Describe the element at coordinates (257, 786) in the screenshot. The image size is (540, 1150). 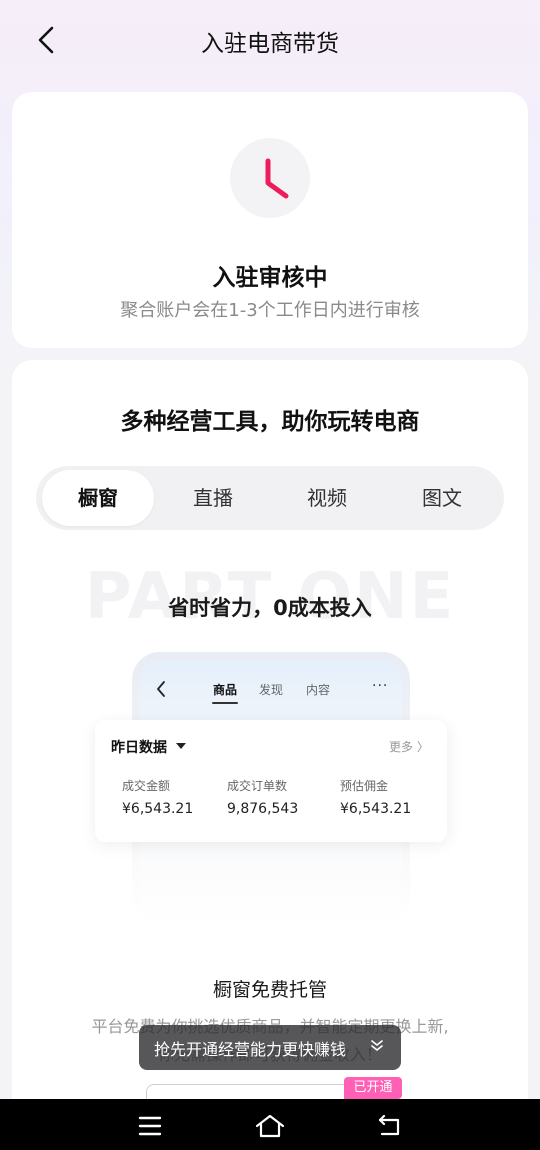
I see `metric-label: 成交订单数` at that location.